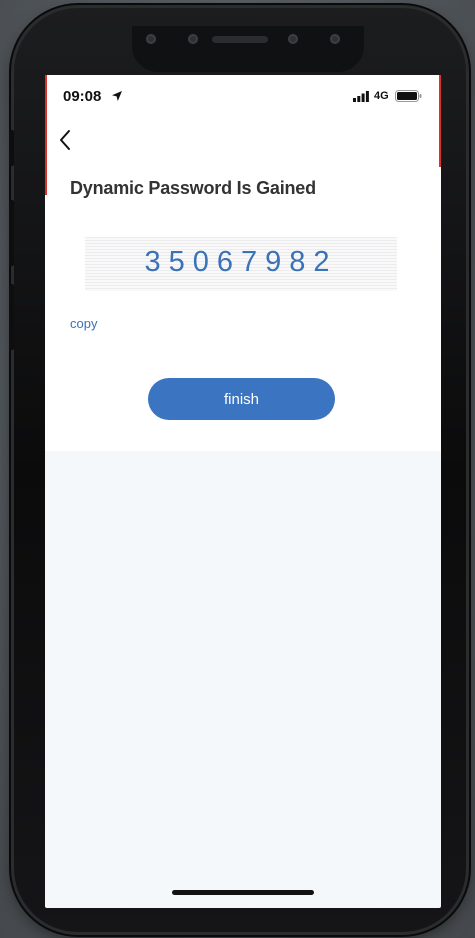 This screenshot has height=938, width=475. What do you see at coordinates (243, 892) in the screenshot?
I see `home-indicator` at bounding box center [243, 892].